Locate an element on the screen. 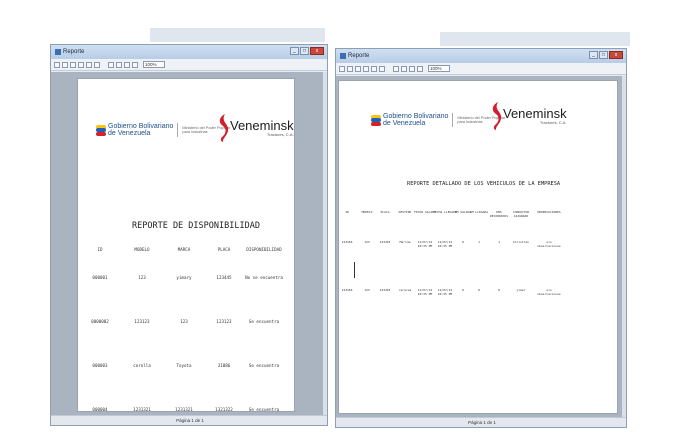  left-vertical-scrollbar is located at coordinates (325, 243).